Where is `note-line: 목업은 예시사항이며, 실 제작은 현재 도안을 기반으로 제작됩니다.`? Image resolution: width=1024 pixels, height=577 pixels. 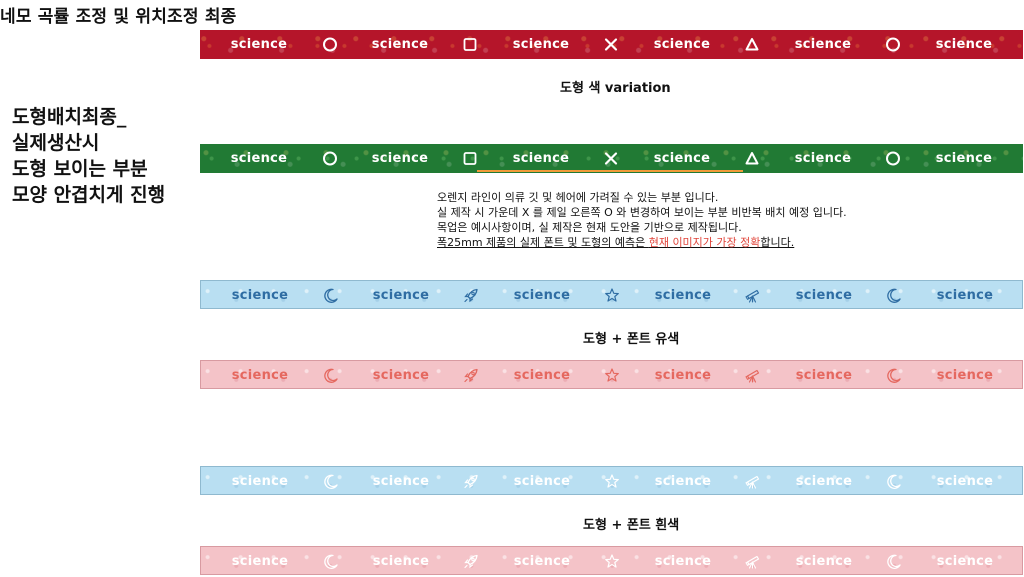 note-line: 목업은 예시사항이며, 실 제작은 현재 도안을 기반으로 제작됩니다. is located at coordinates (589, 227).